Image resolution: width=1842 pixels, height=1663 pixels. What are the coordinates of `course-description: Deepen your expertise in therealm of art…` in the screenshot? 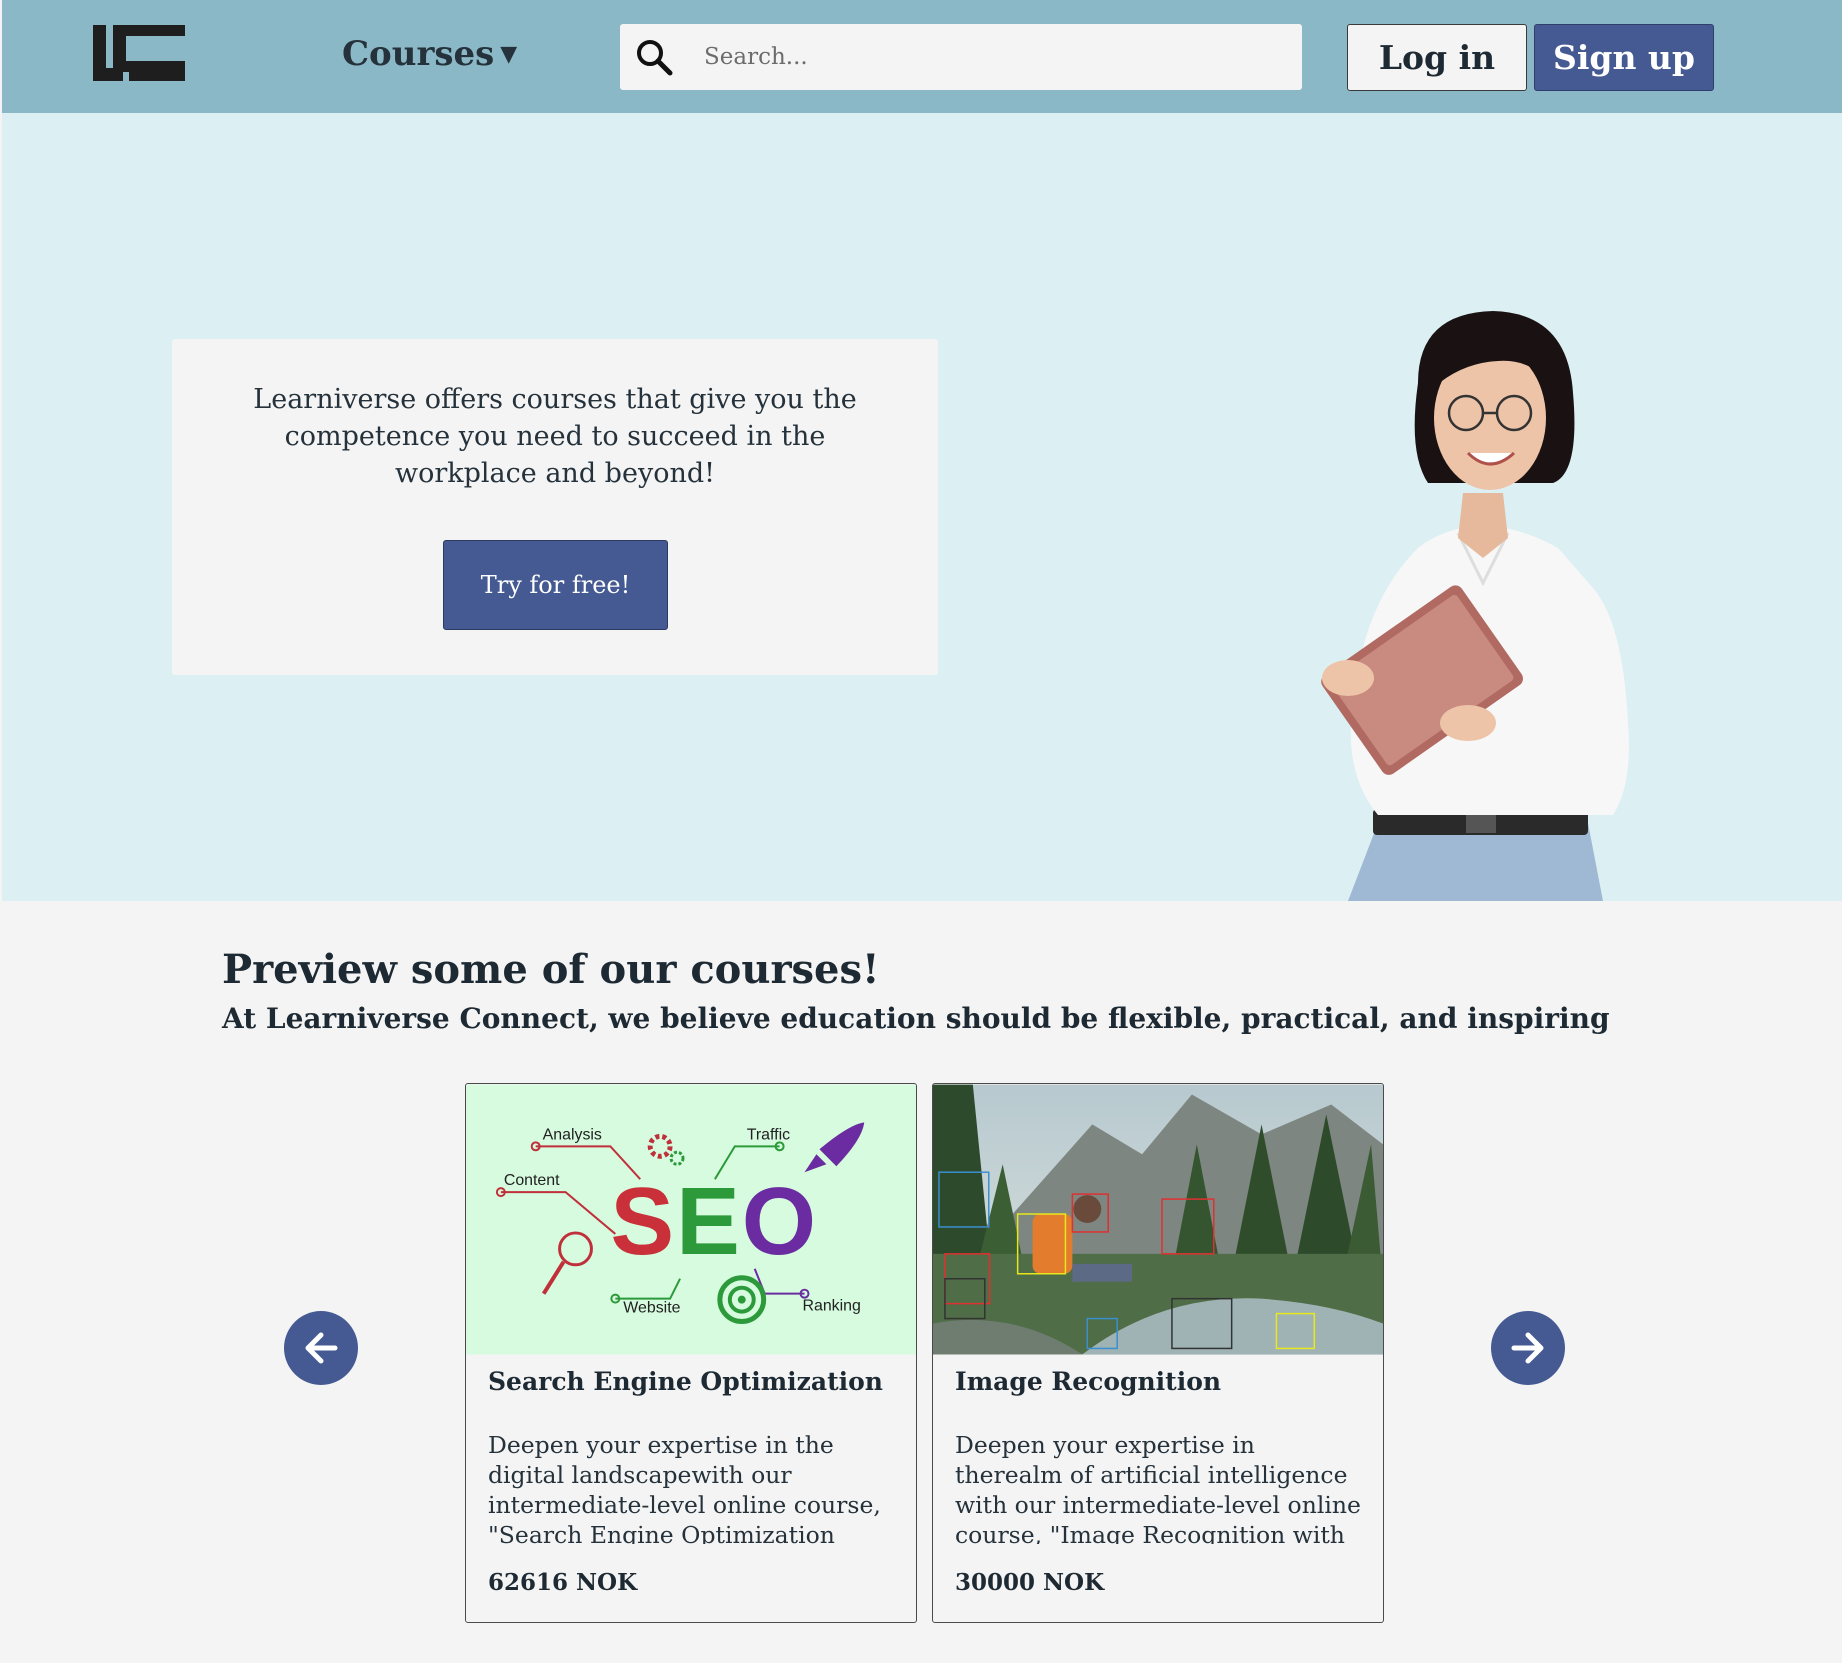 It's located at (1158, 1487).